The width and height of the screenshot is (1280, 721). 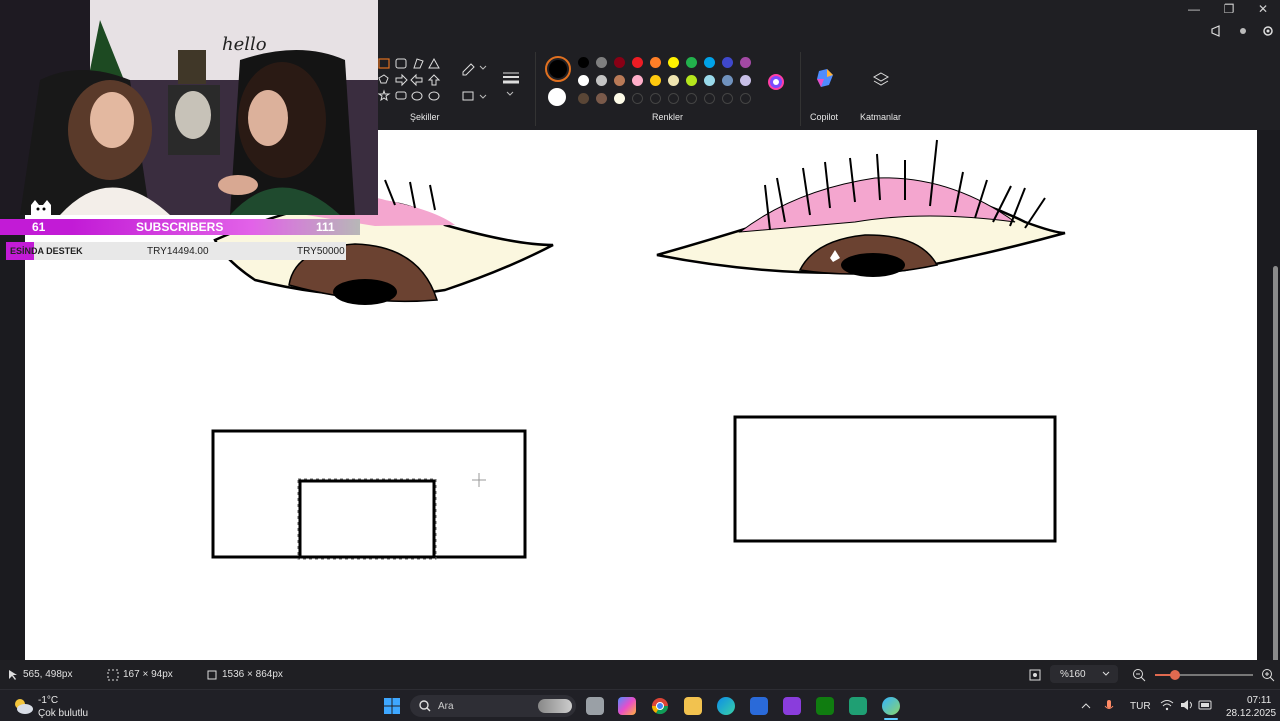 I want to click on selected-rectangle, so click(x=367, y=519).